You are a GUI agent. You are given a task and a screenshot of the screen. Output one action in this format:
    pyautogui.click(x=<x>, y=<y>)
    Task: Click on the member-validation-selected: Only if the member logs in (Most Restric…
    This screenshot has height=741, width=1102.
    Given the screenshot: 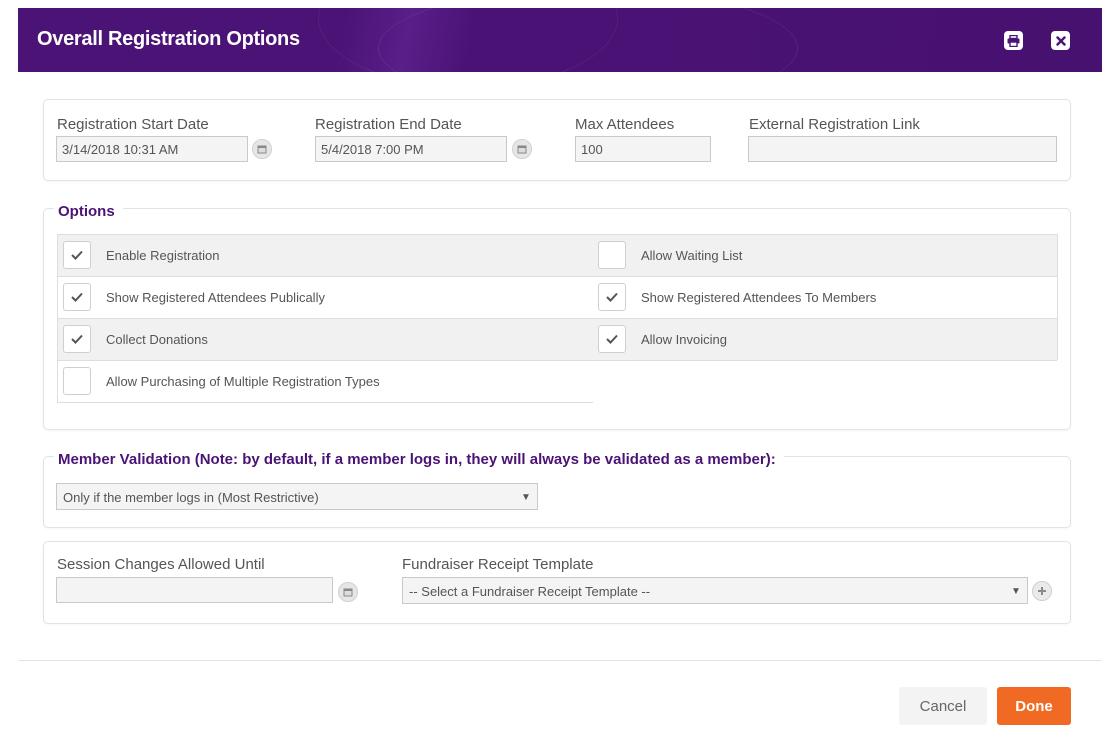 What is the action you would take?
    pyautogui.click(x=191, y=497)
    